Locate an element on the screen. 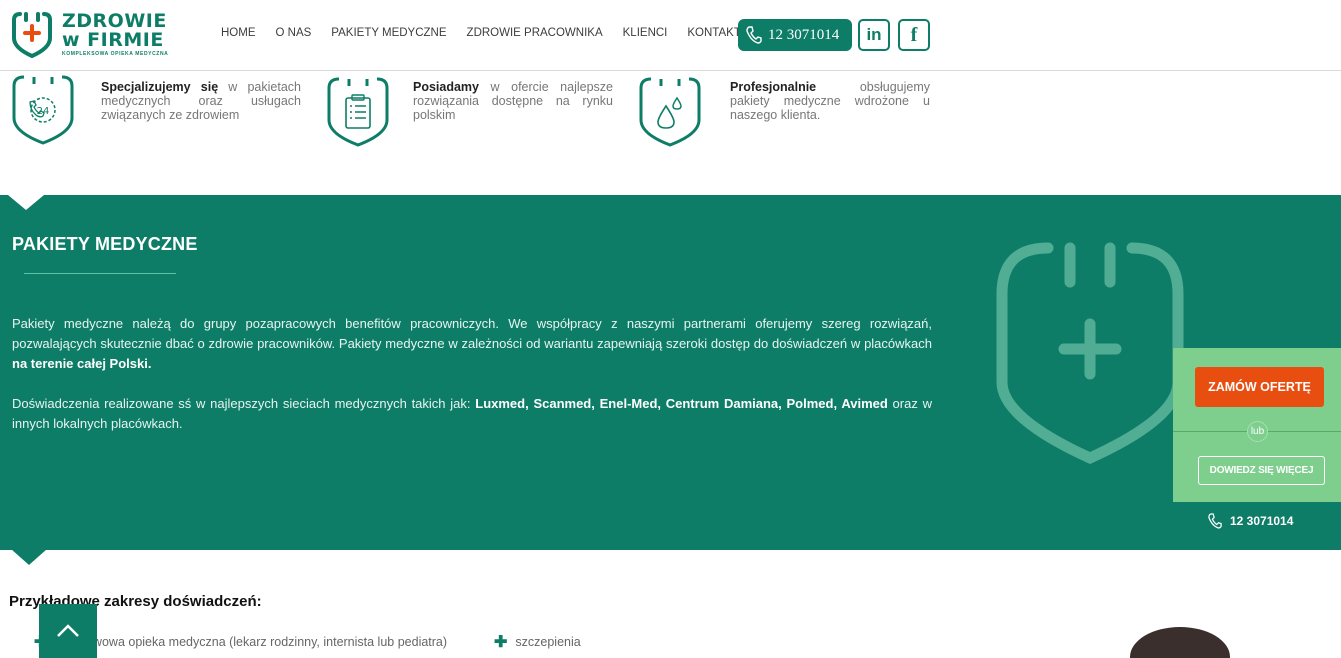 This screenshot has width=1341, height=658. phone-button: 12 3071014 is located at coordinates (795, 35).